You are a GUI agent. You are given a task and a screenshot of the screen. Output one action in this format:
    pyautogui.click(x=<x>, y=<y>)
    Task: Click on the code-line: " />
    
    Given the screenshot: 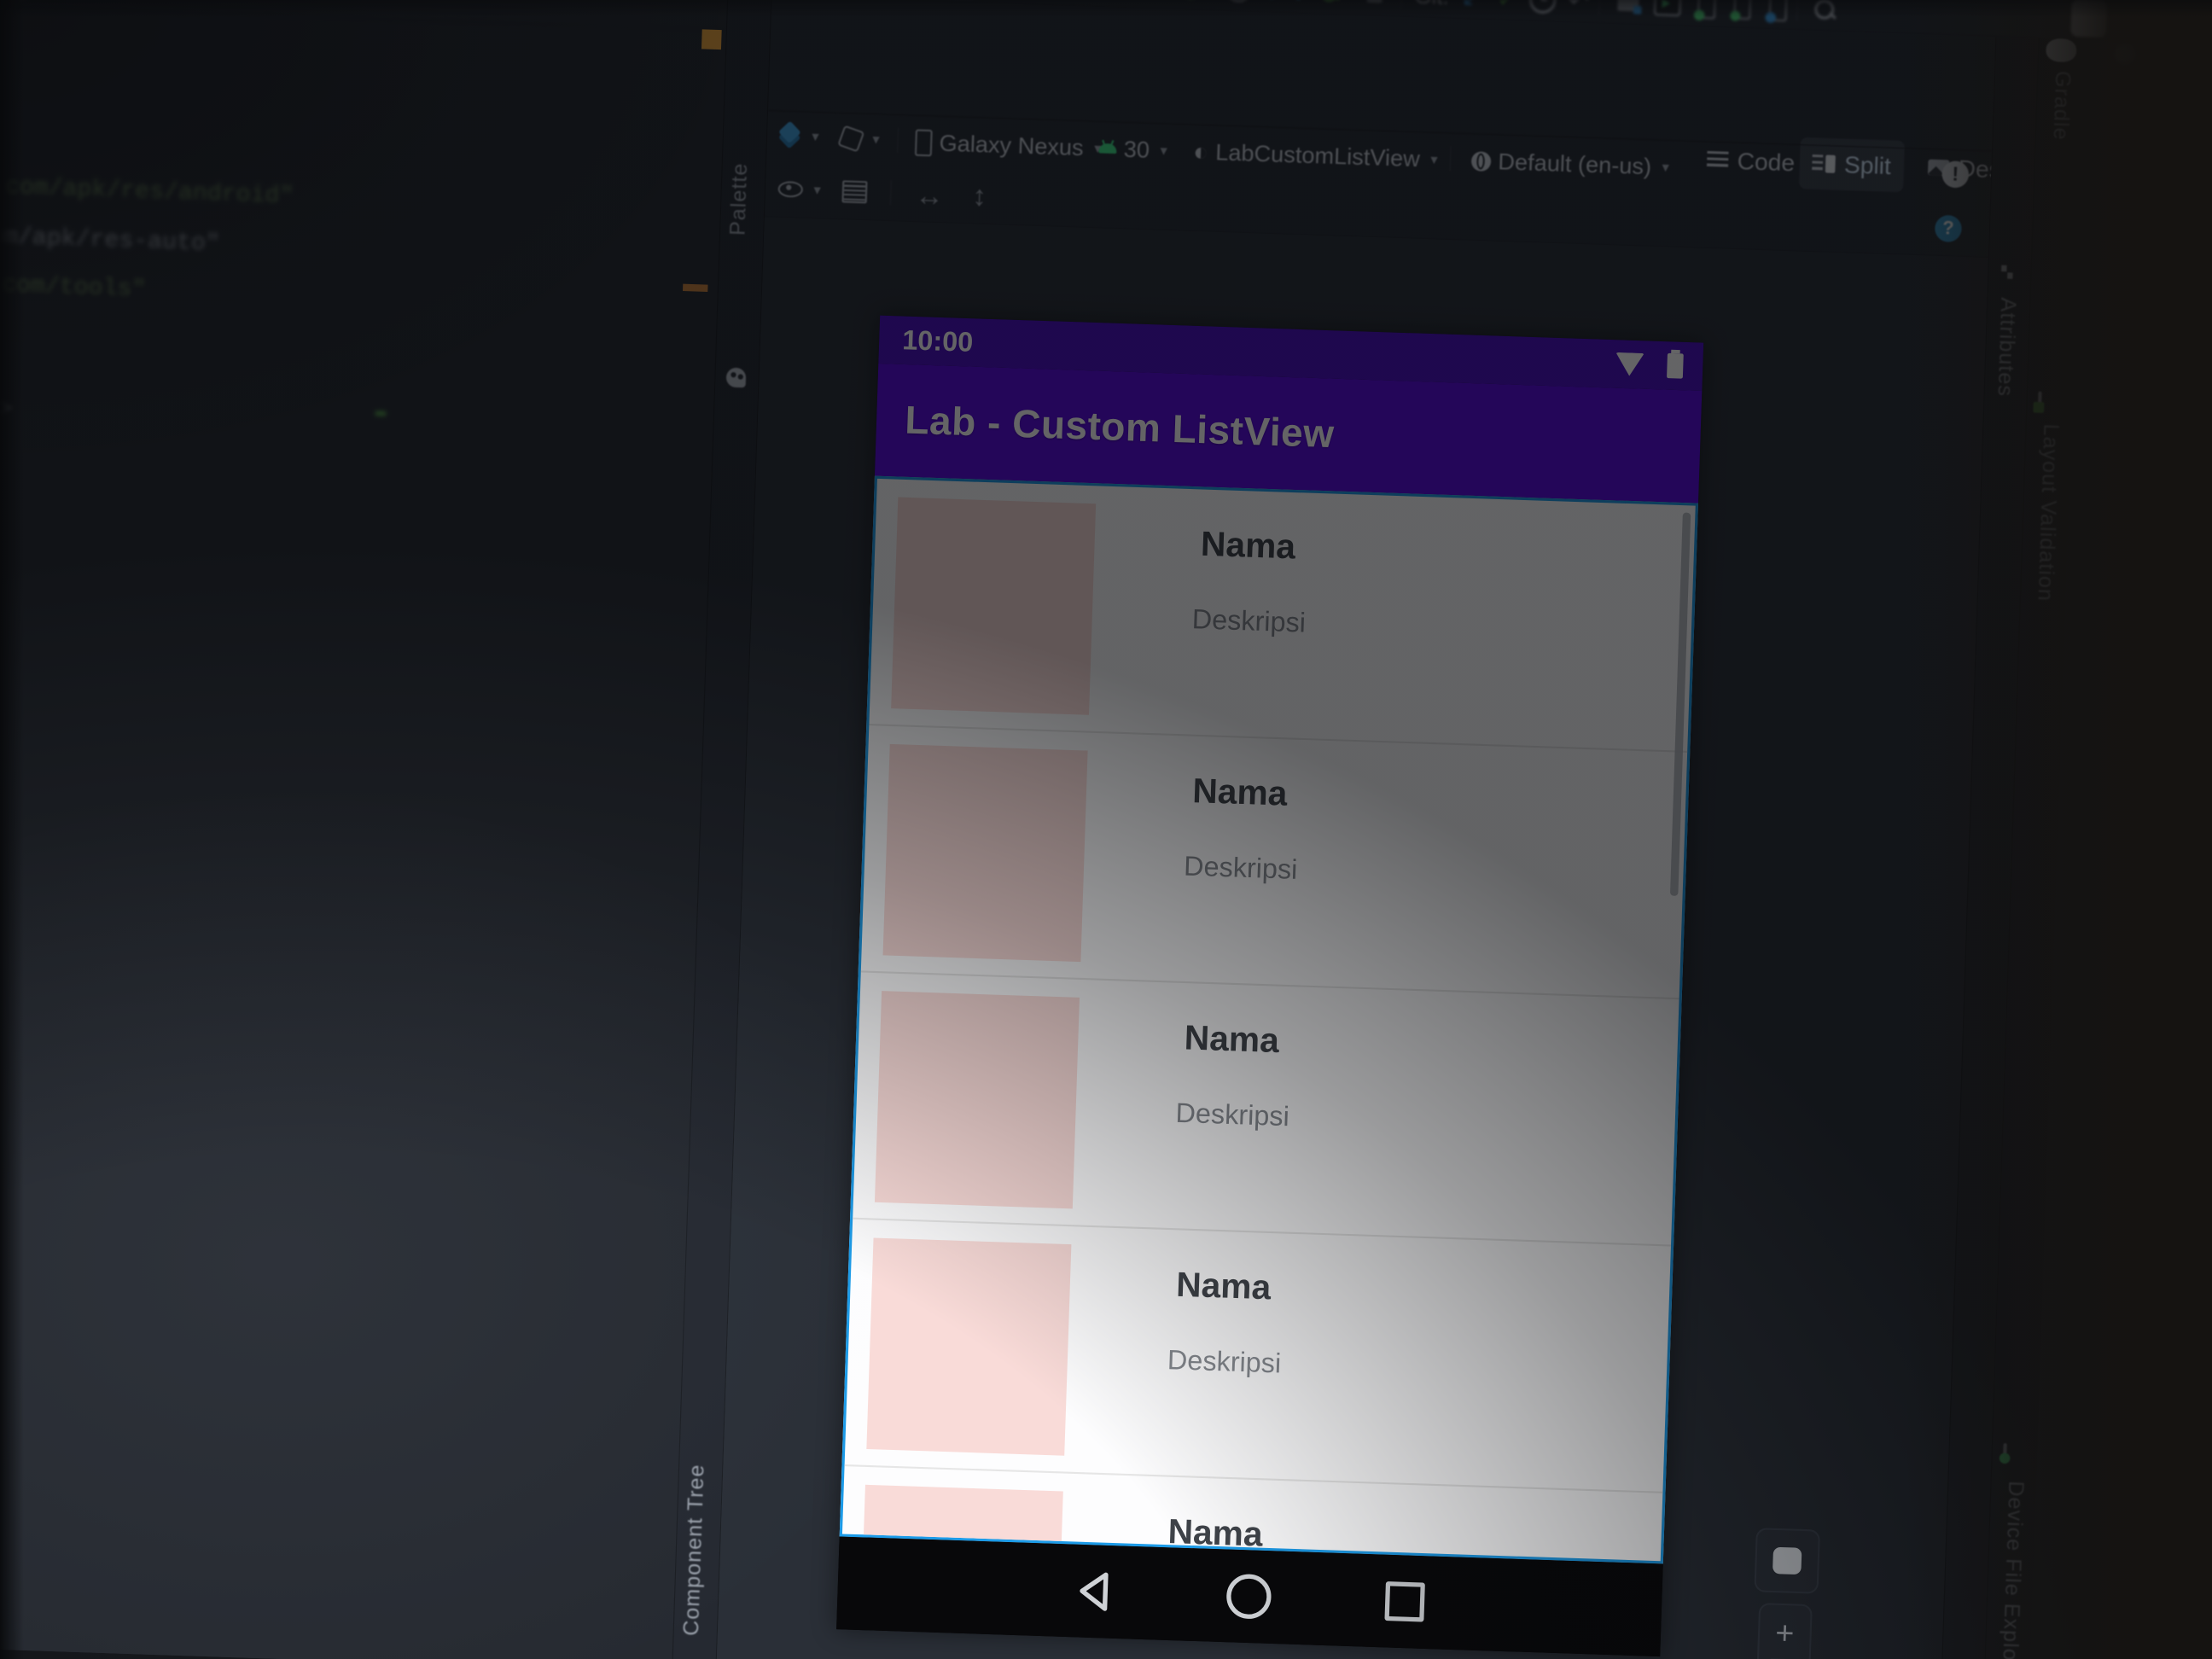 What is the action you would take?
    pyautogui.click(x=6, y=409)
    